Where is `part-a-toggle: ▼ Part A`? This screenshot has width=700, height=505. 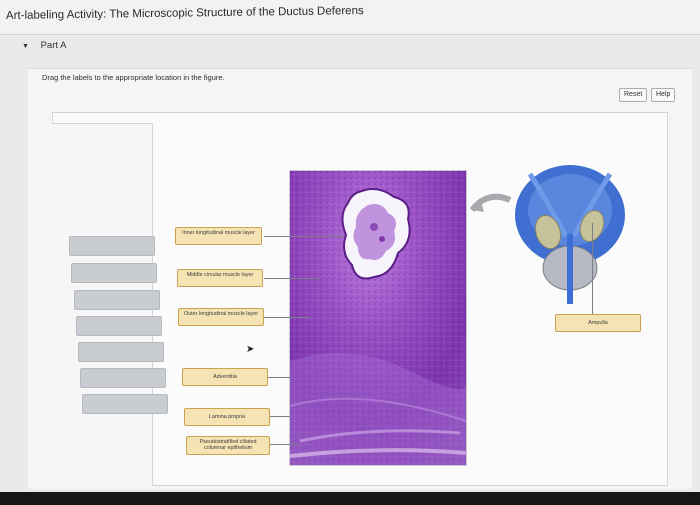 part-a-toggle: ▼ Part A is located at coordinates (44, 45).